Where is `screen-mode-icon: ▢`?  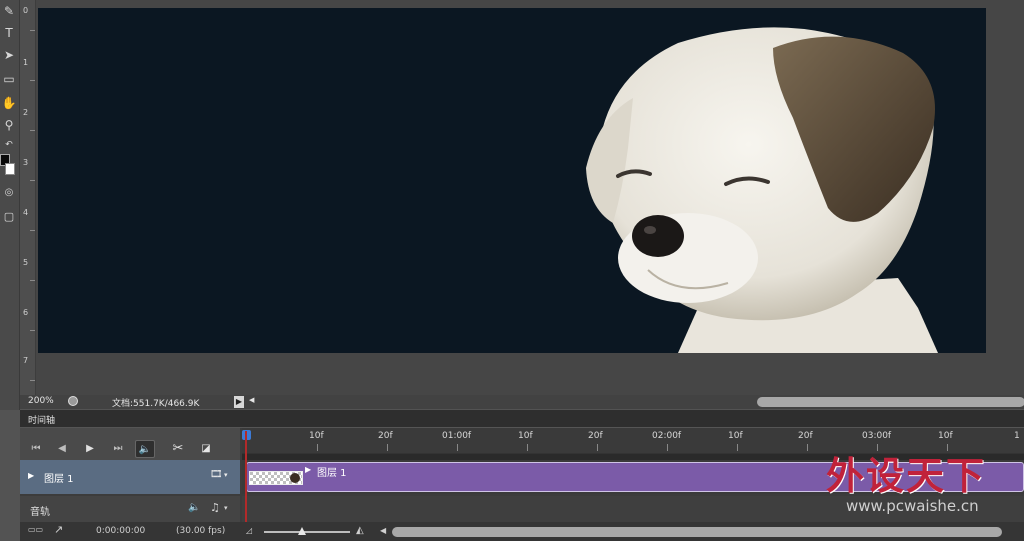 screen-mode-icon: ▢ is located at coordinates (9, 217).